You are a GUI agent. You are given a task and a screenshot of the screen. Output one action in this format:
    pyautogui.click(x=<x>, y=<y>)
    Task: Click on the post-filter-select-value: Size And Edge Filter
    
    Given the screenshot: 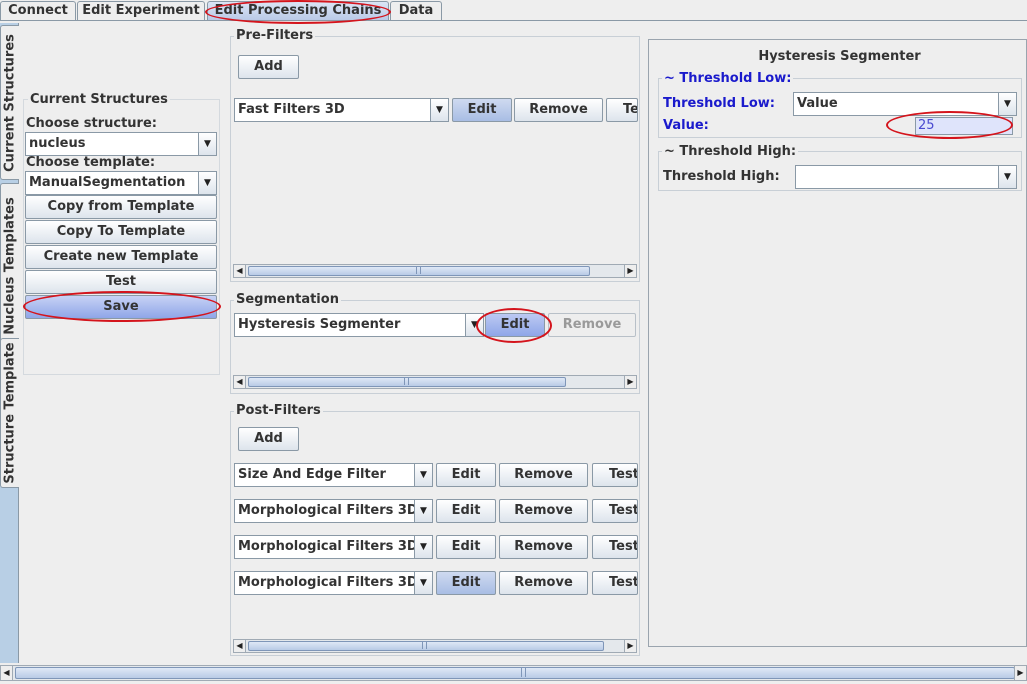 What is the action you would take?
    pyautogui.click(x=312, y=474)
    